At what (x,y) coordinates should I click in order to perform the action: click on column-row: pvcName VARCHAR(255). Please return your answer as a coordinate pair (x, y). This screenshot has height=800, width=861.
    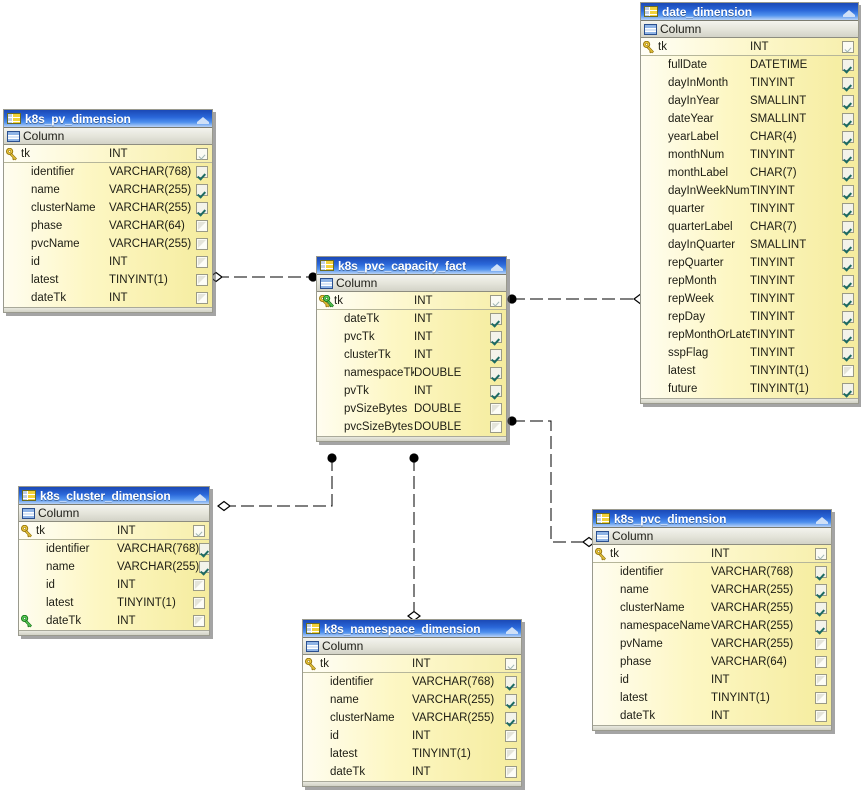
    Looking at the image, I should click on (108, 244).